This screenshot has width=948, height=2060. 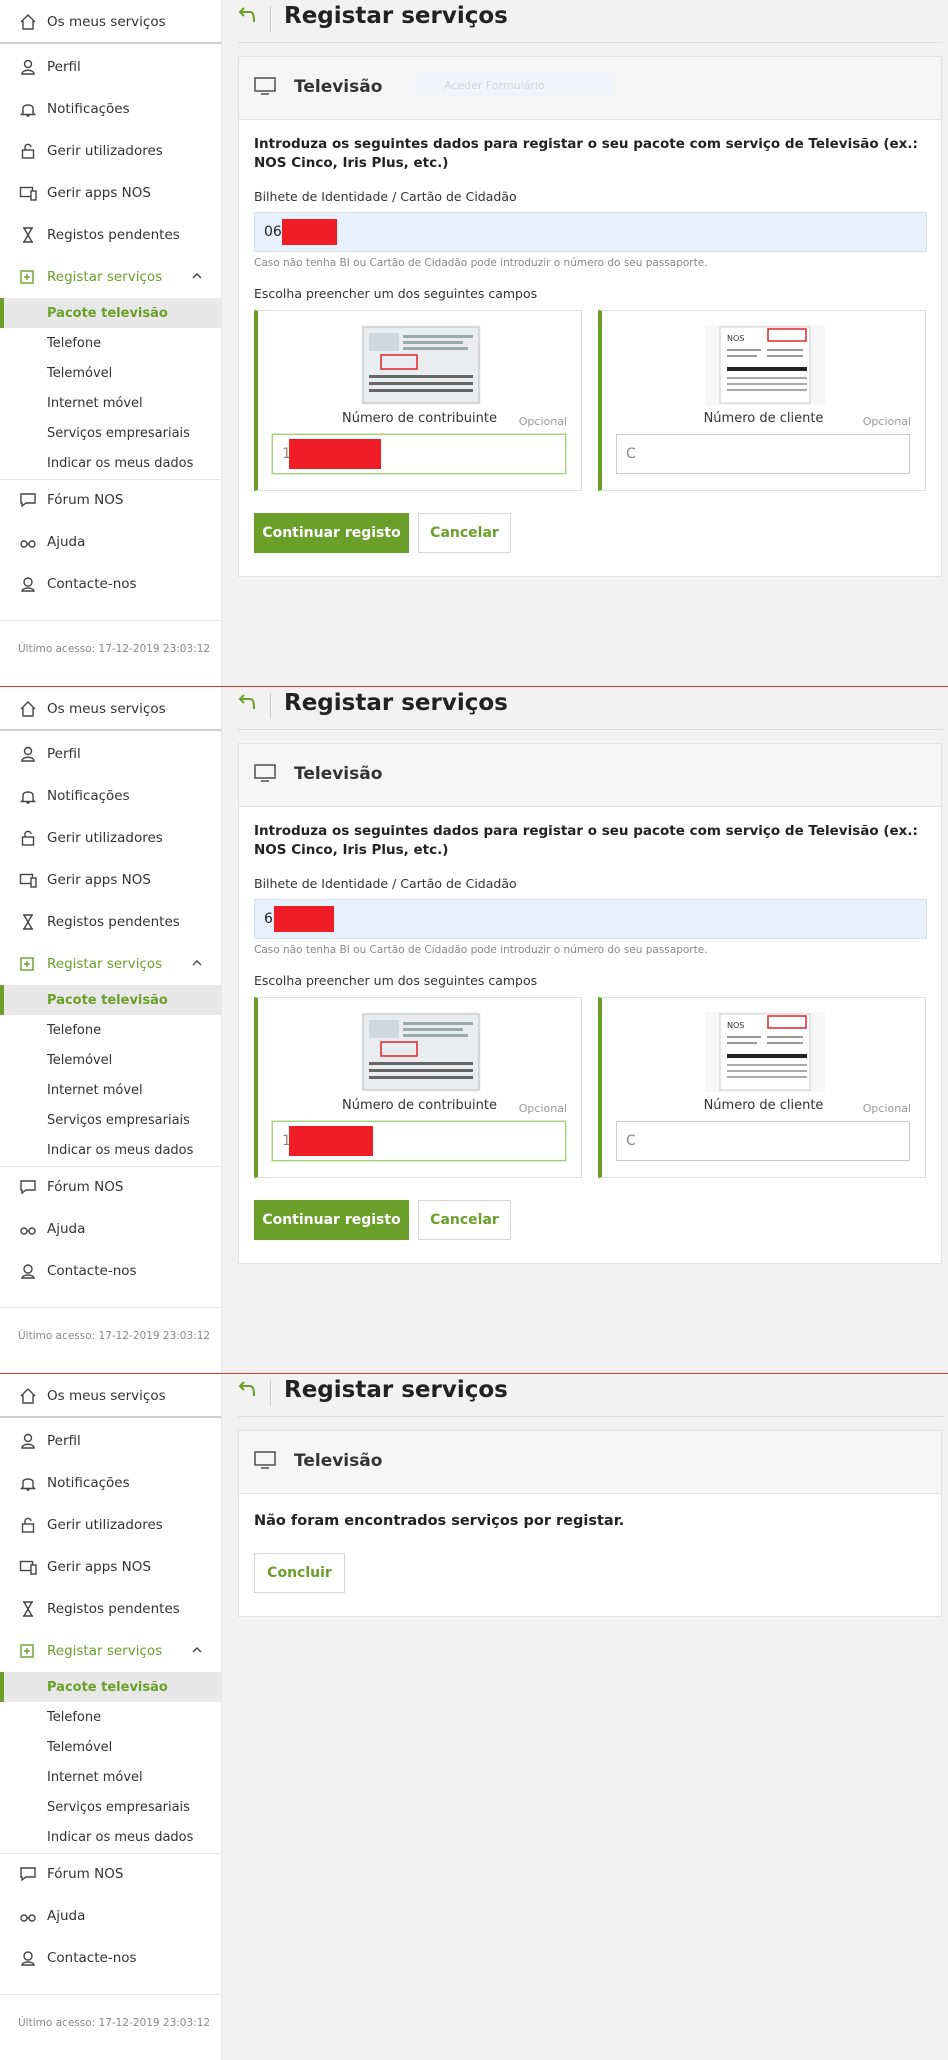 What do you see at coordinates (28, 838) in the screenshot?
I see `lock-icon` at bounding box center [28, 838].